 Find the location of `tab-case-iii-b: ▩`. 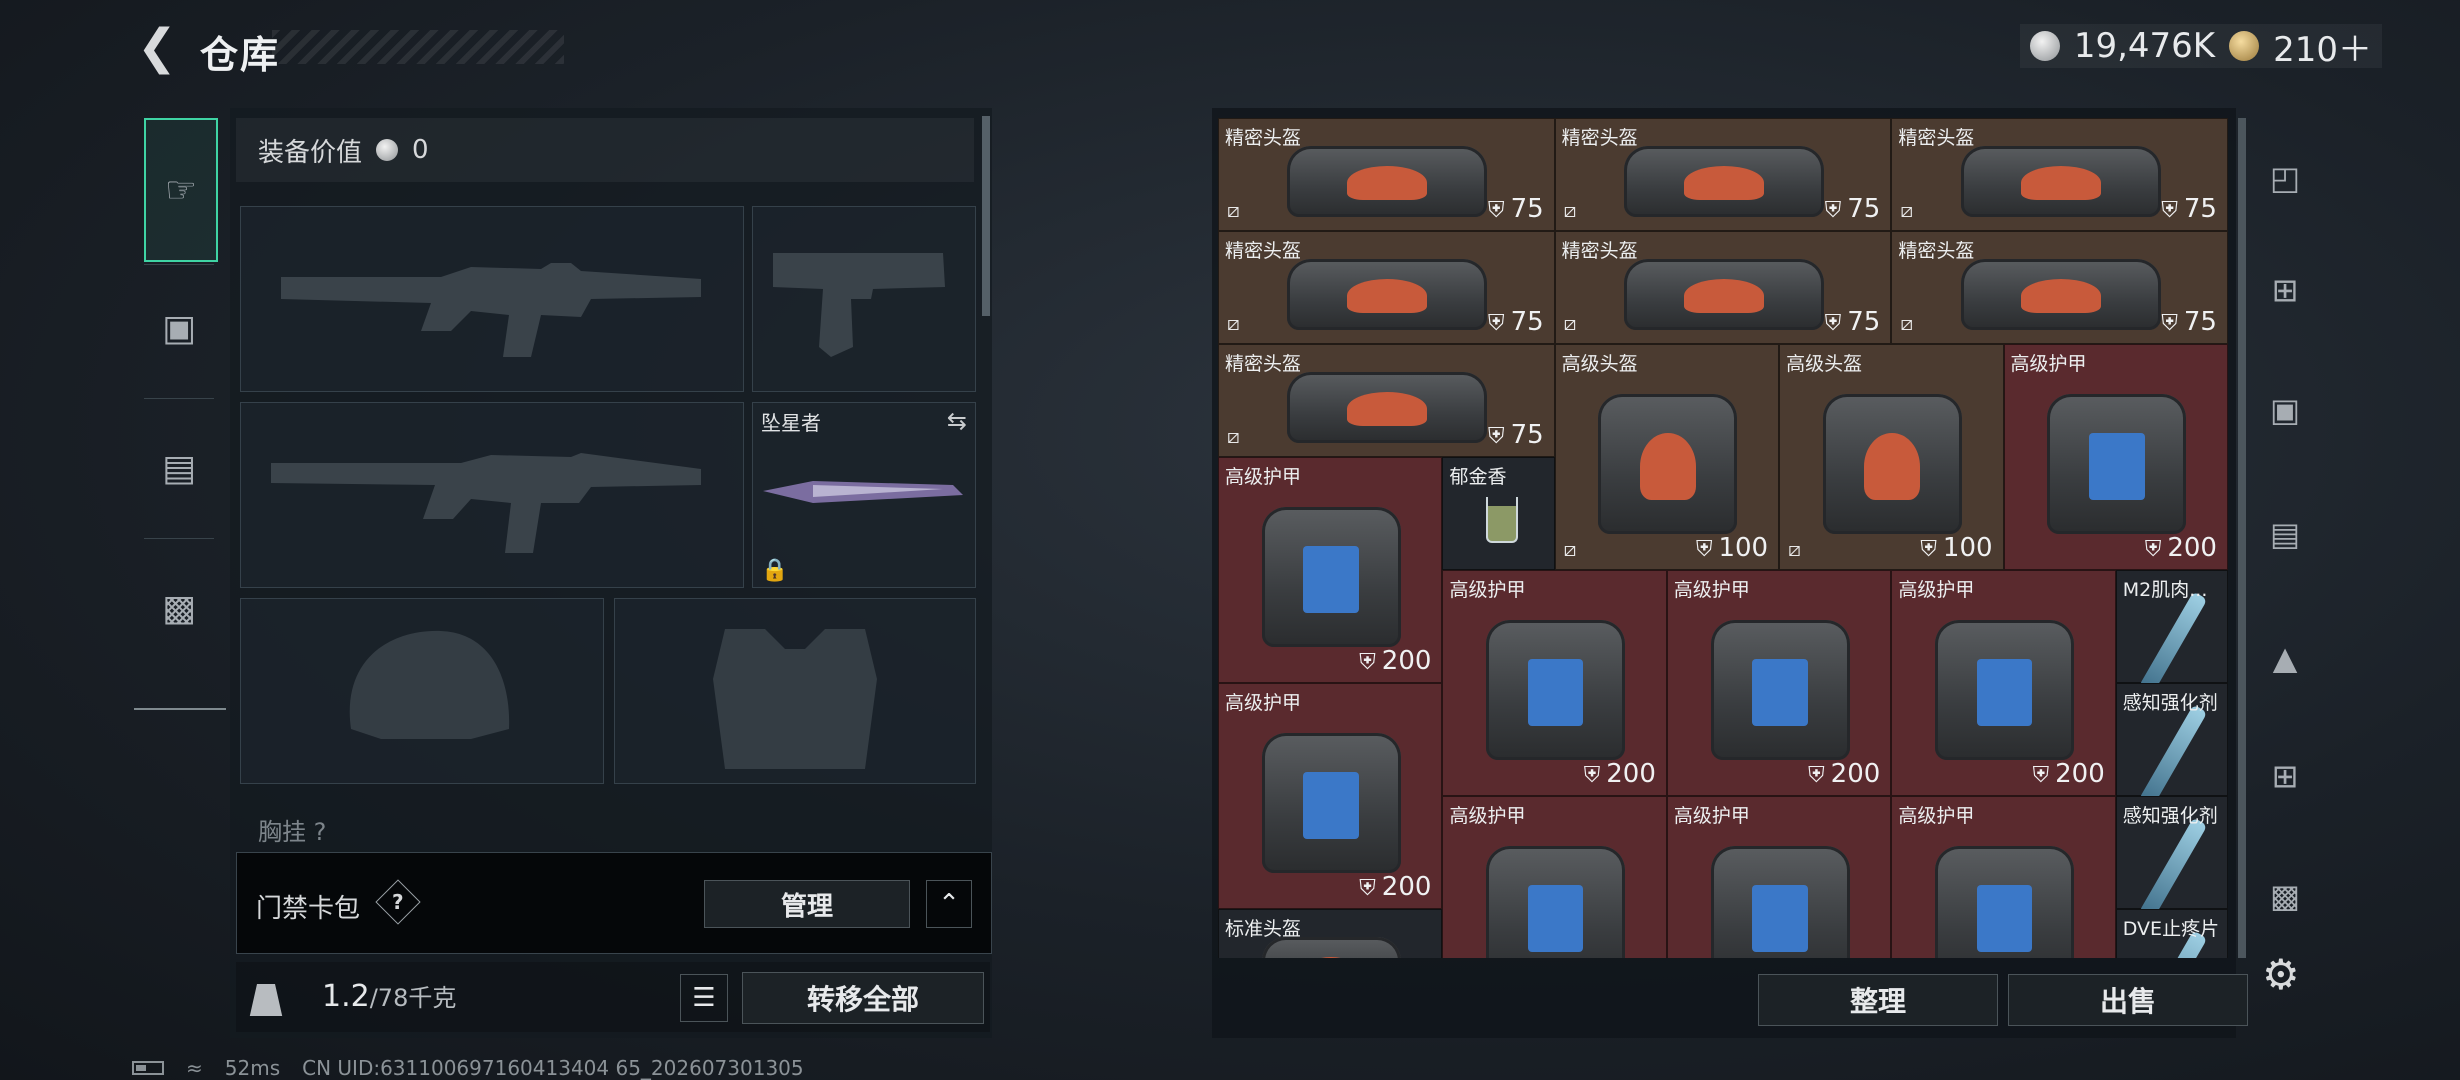

tab-case-iii-b: ▩ is located at coordinates (2285, 896).